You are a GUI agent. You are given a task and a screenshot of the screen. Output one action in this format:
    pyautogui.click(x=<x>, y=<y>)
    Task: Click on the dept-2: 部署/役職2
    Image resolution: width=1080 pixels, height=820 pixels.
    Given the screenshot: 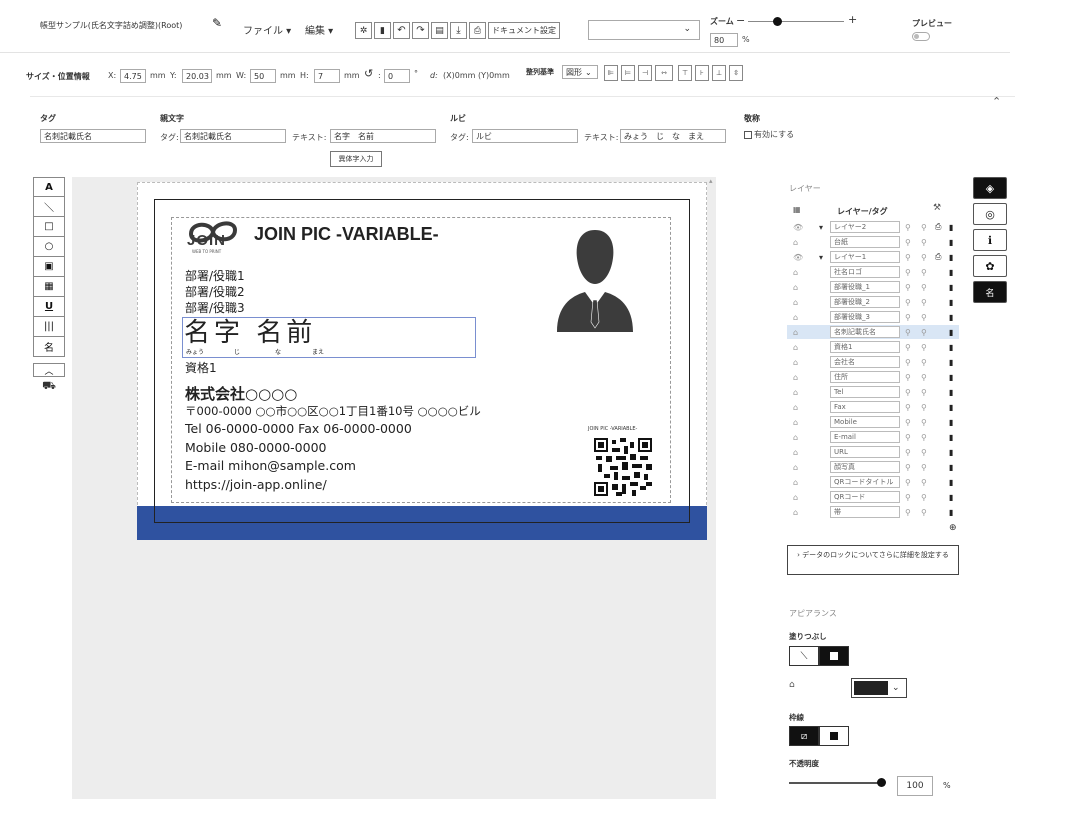 What is the action you would take?
    pyautogui.click(x=215, y=292)
    